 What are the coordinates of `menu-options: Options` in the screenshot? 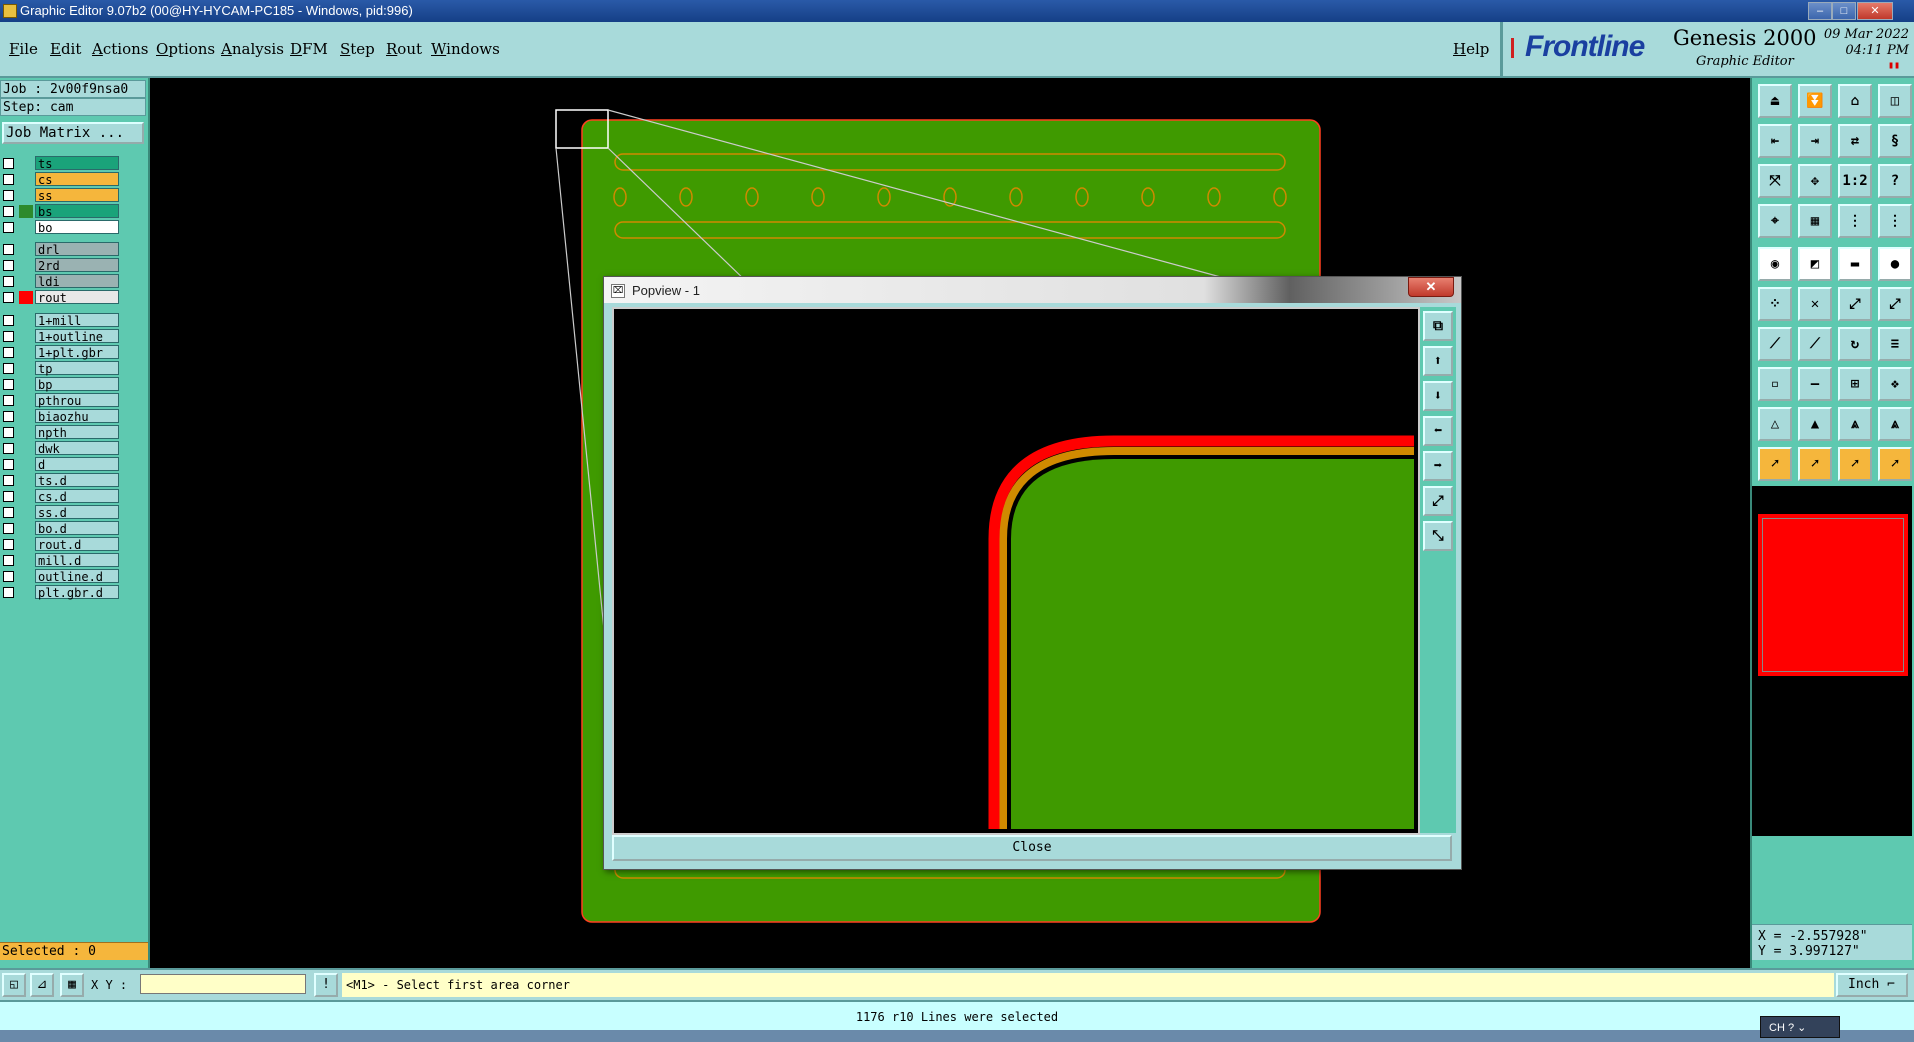 It's located at (185, 49).